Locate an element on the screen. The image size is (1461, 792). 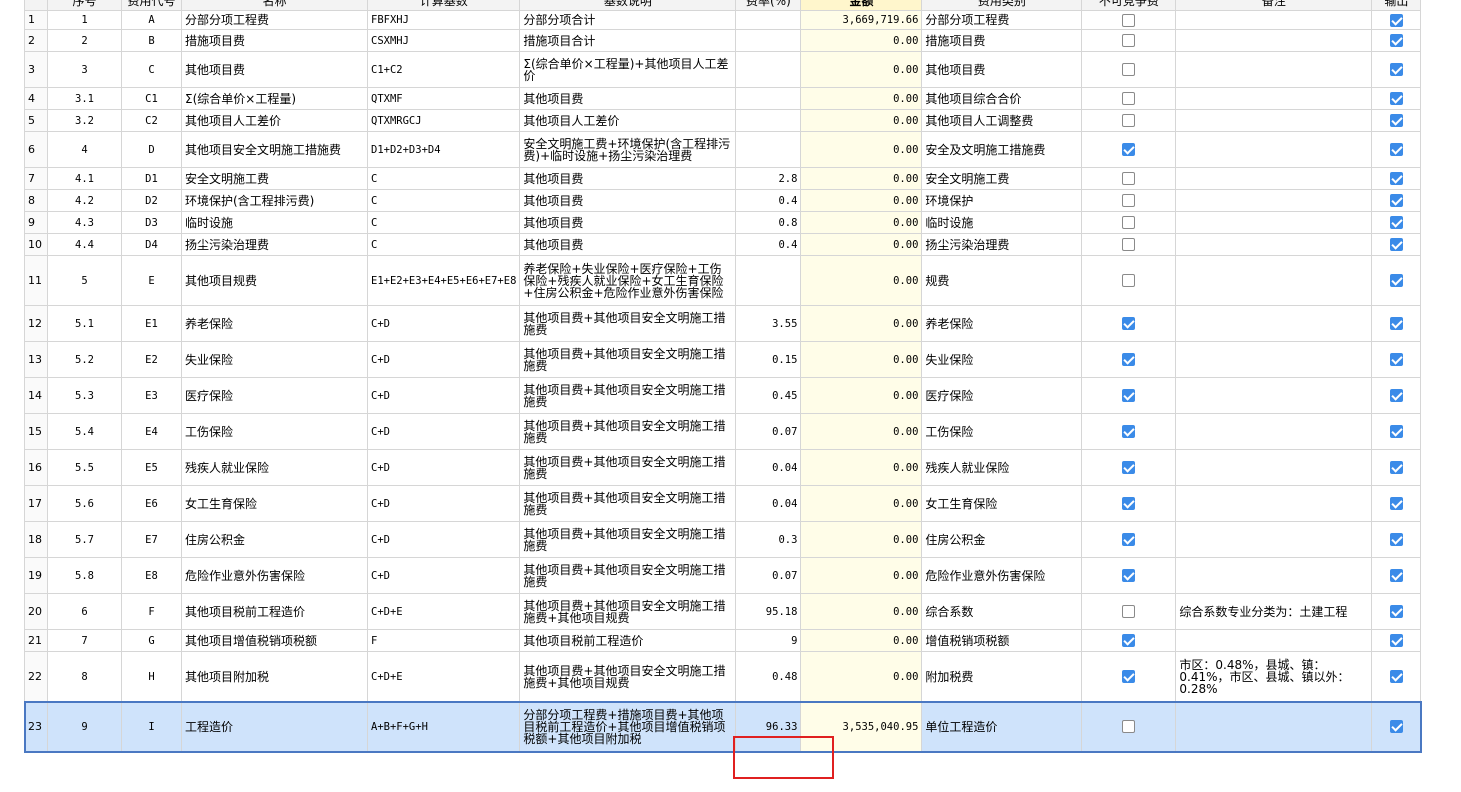
row-category: 安全文明施工费 is located at coordinates (1002, 178).